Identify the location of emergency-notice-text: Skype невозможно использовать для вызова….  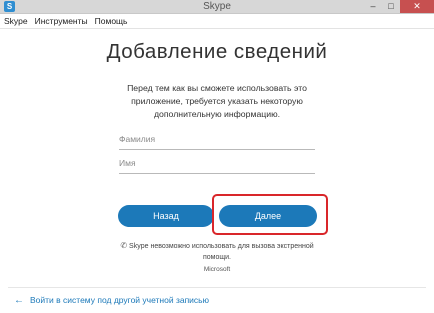
(221, 252).